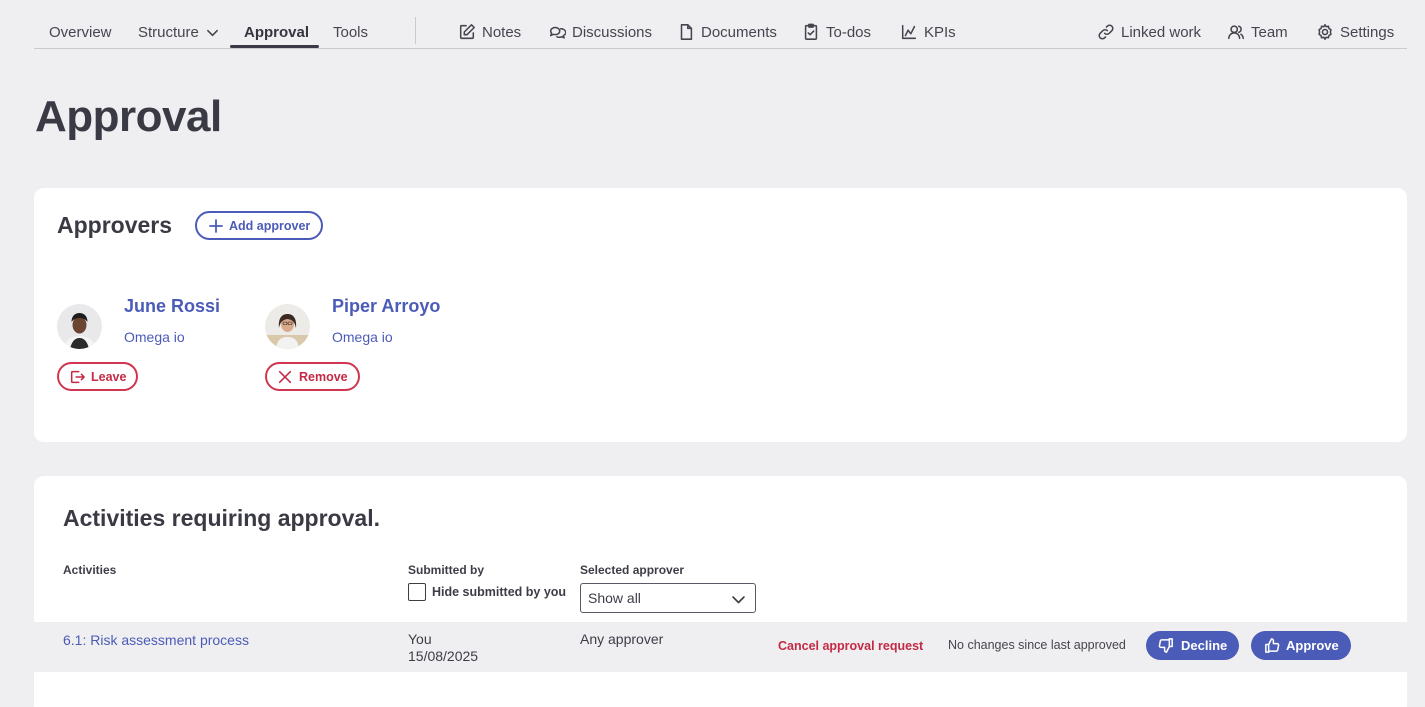 The image size is (1425, 707). I want to click on nav-discussions-label: Discussions, so click(612, 32).